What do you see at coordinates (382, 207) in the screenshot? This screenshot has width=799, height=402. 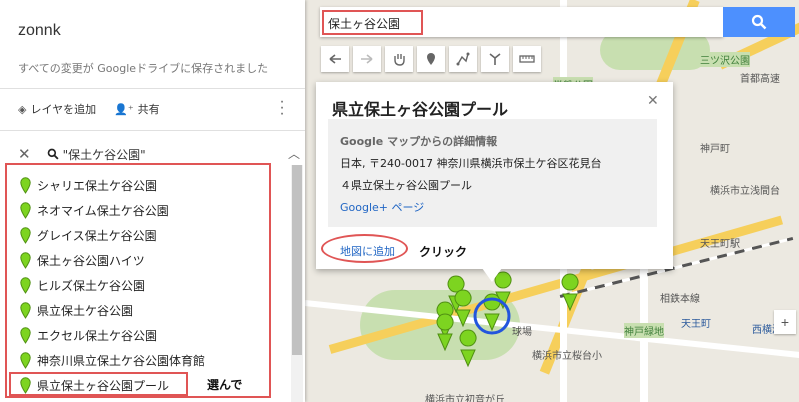 I see `gplus-page-link: Google+ ページ` at bounding box center [382, 207].